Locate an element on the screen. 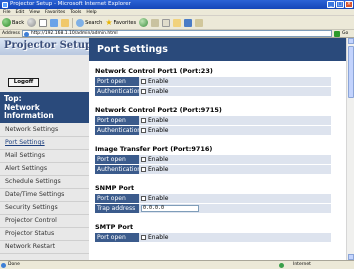  toolbar-separator is located at coordinates (73, 22).